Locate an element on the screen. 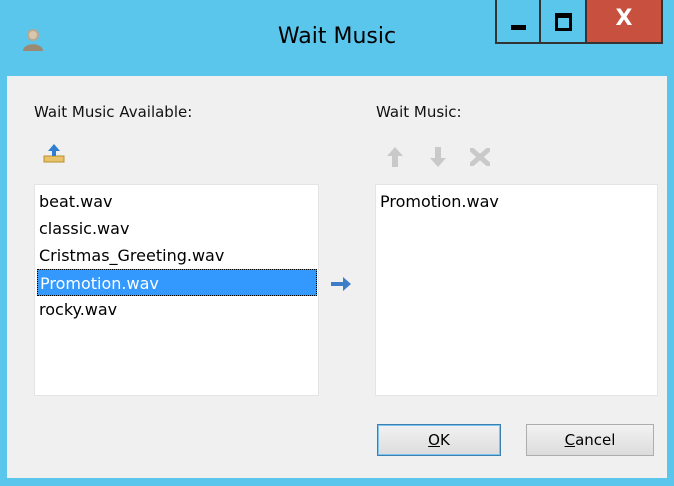  list-item: Promotion.wav is located at coordinates (438, 201).